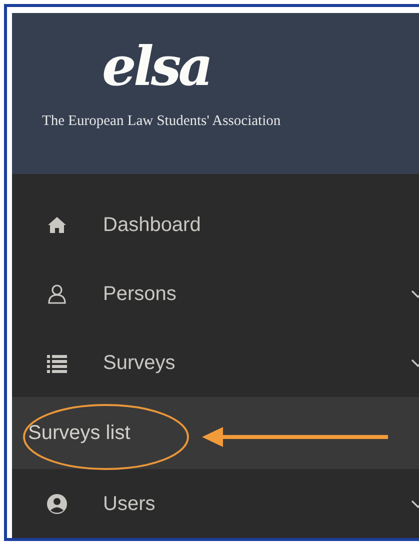  Describe the element at coordinates (215, 293) in the screenshot. I see `menu-item: Persons` at that location.